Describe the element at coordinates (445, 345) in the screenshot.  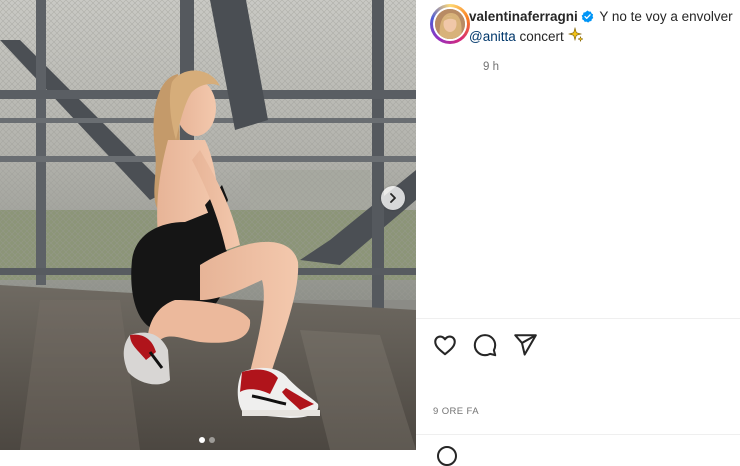
I see `like-heart-icon` at that location.